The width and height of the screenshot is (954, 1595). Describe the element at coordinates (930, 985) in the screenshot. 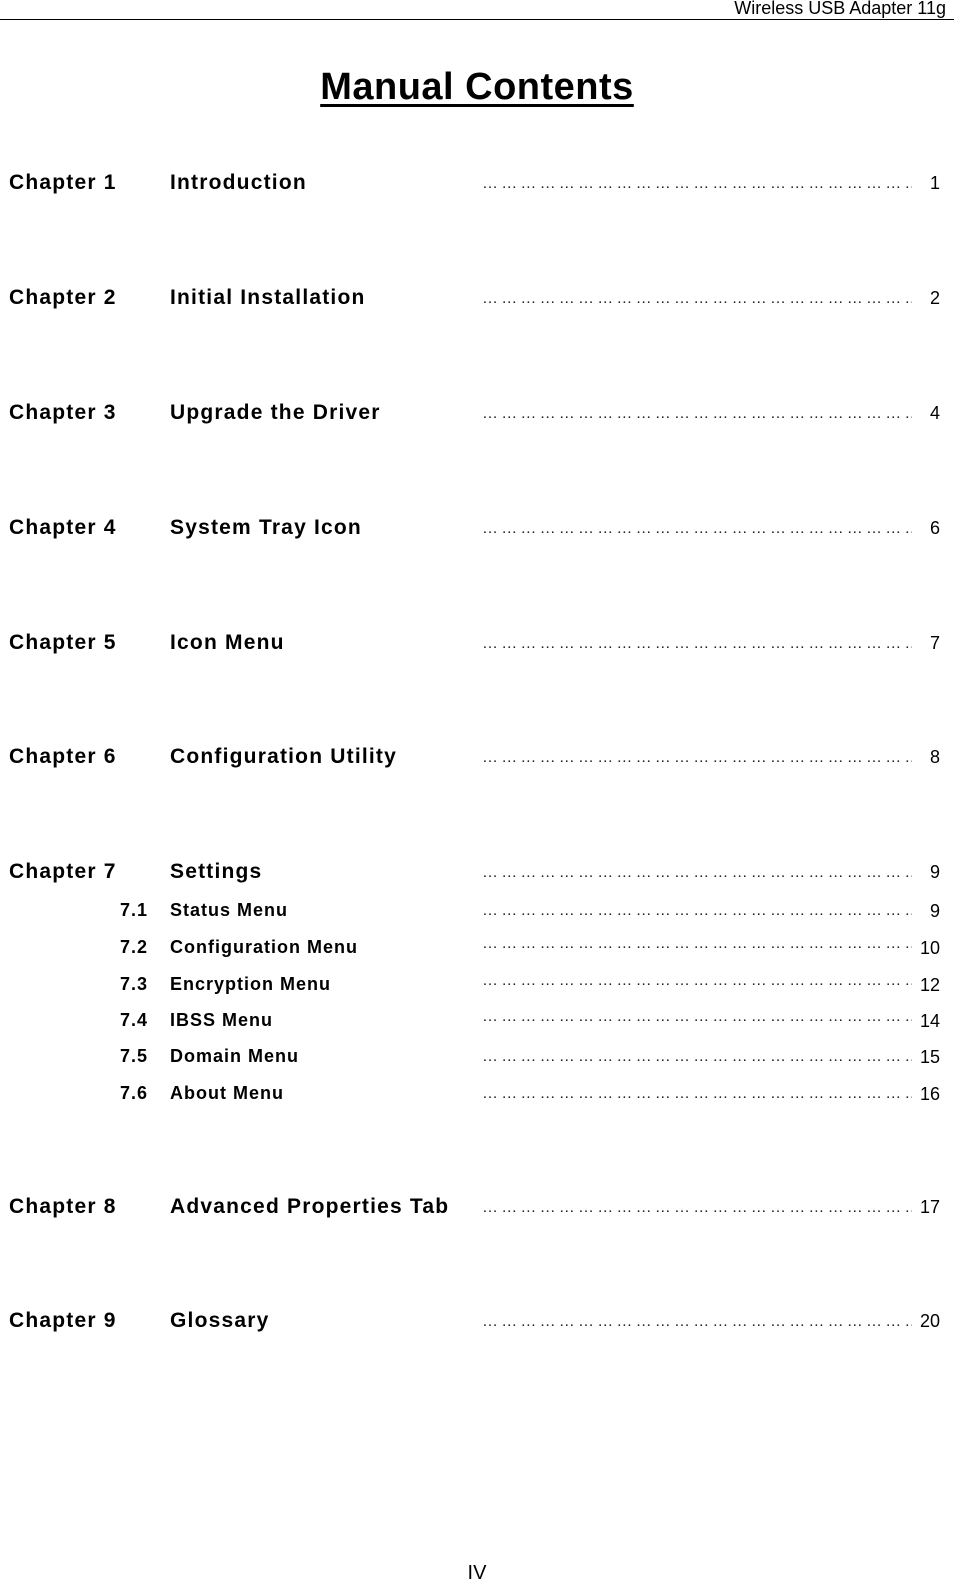

I see `page-number: 12` at that location.